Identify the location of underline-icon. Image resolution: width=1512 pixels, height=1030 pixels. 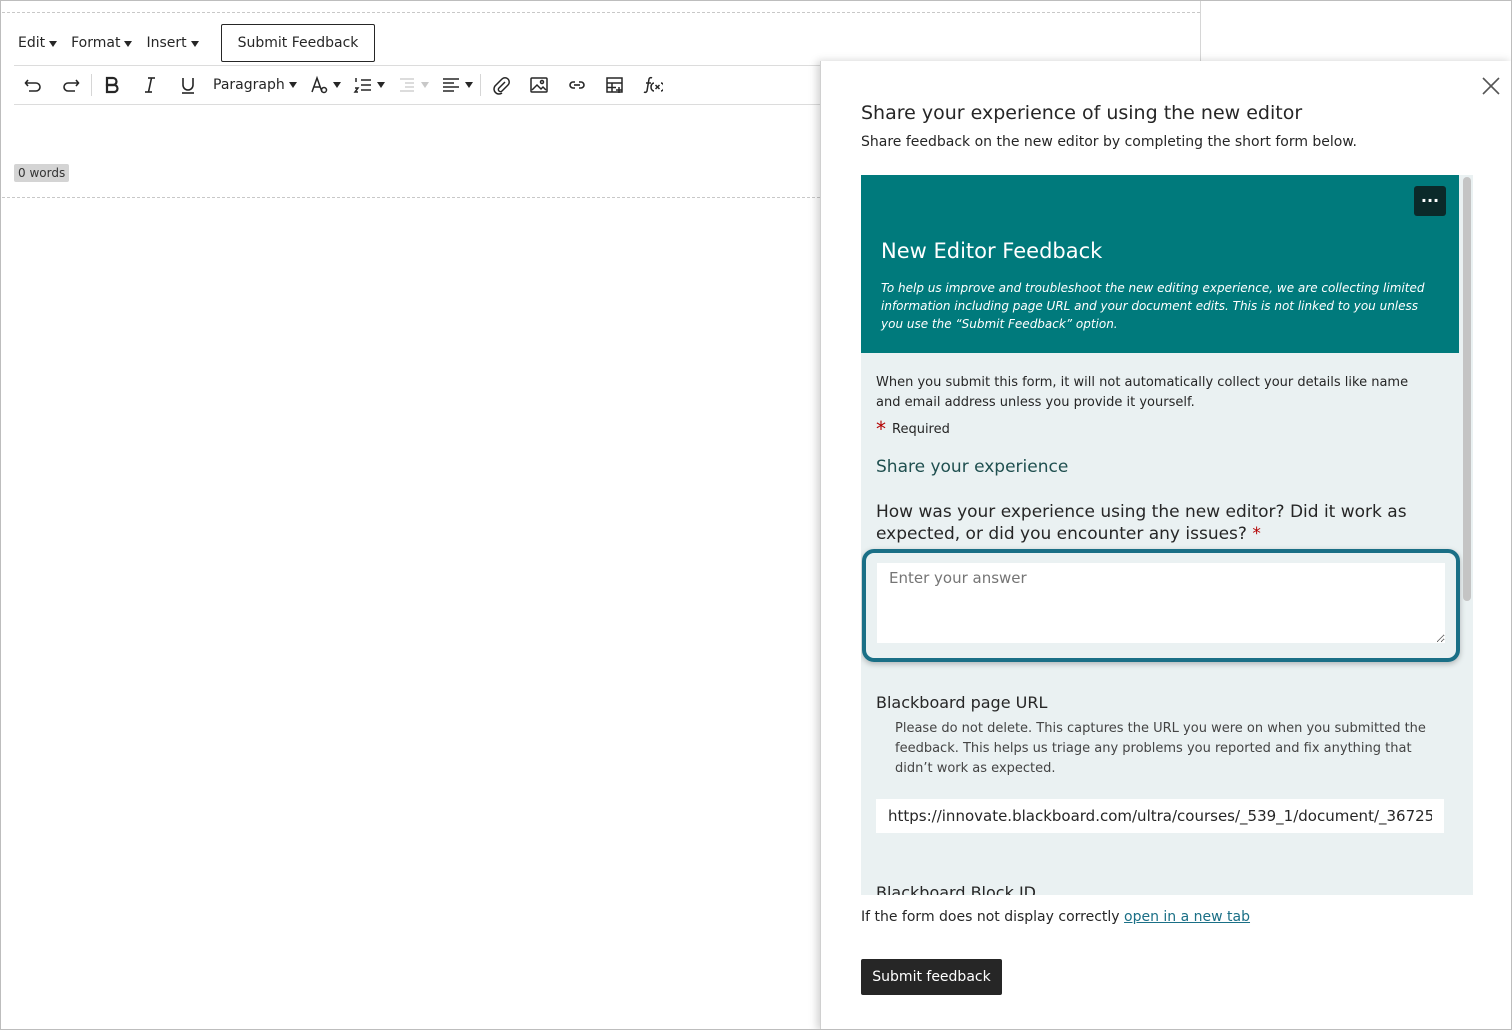
(188, 86).